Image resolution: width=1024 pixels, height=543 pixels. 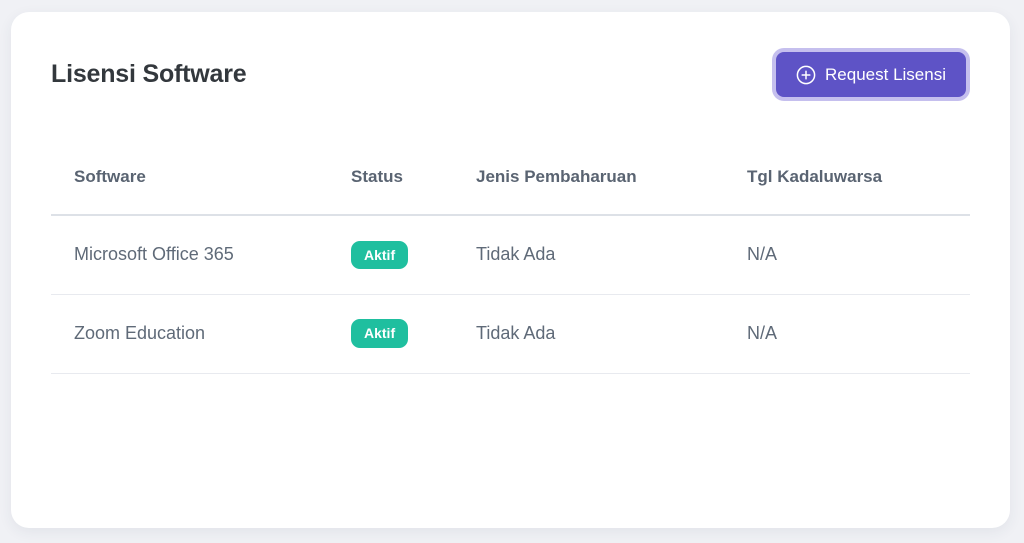 I want to click on page-title: Lisensi Software, so click(x=149, y=74).